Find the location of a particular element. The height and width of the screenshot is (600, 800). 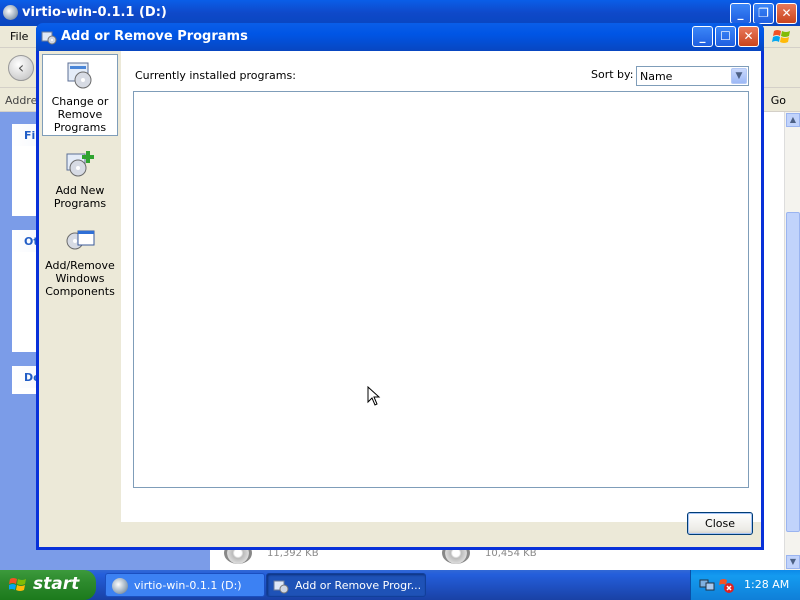

change-remove-programs-icon is located at coordinates (79, 75).